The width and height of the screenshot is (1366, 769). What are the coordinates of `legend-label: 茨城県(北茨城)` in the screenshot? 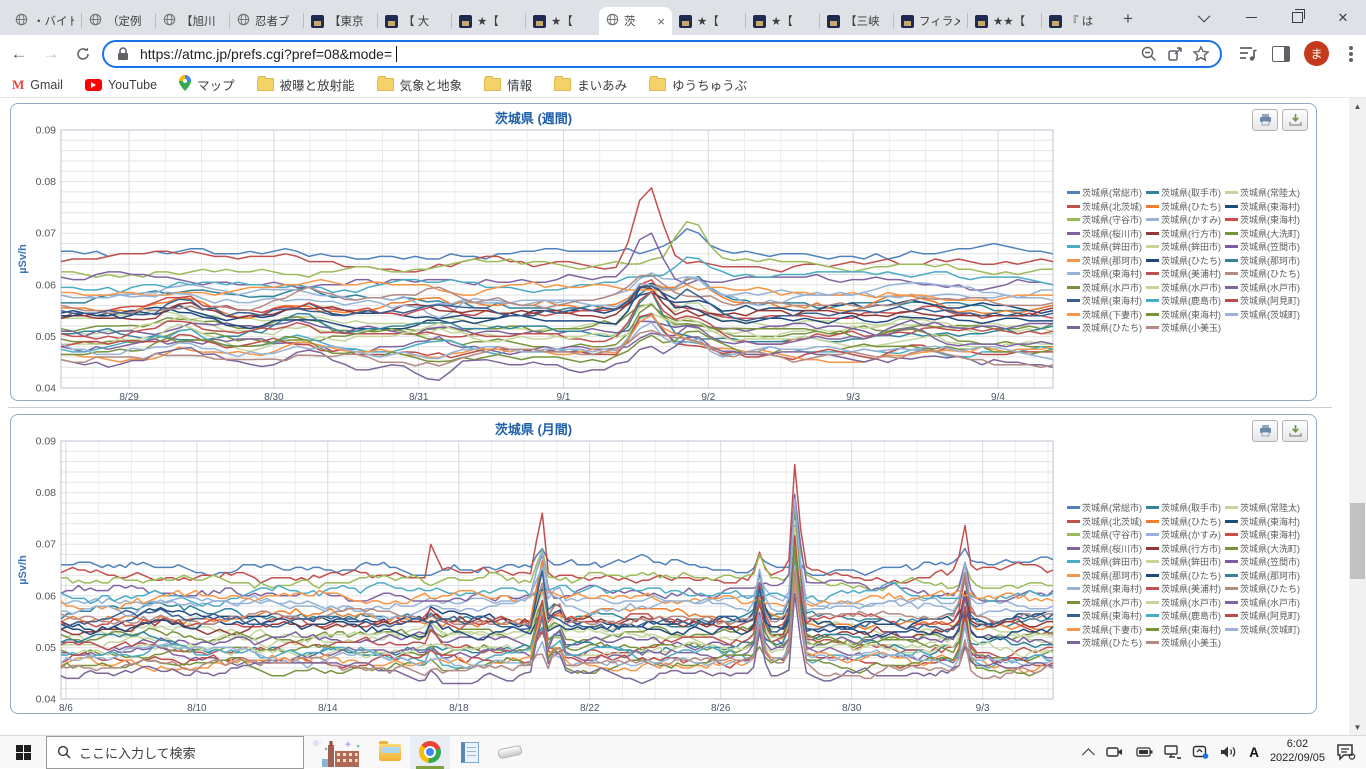 It's located at (1112, 521).